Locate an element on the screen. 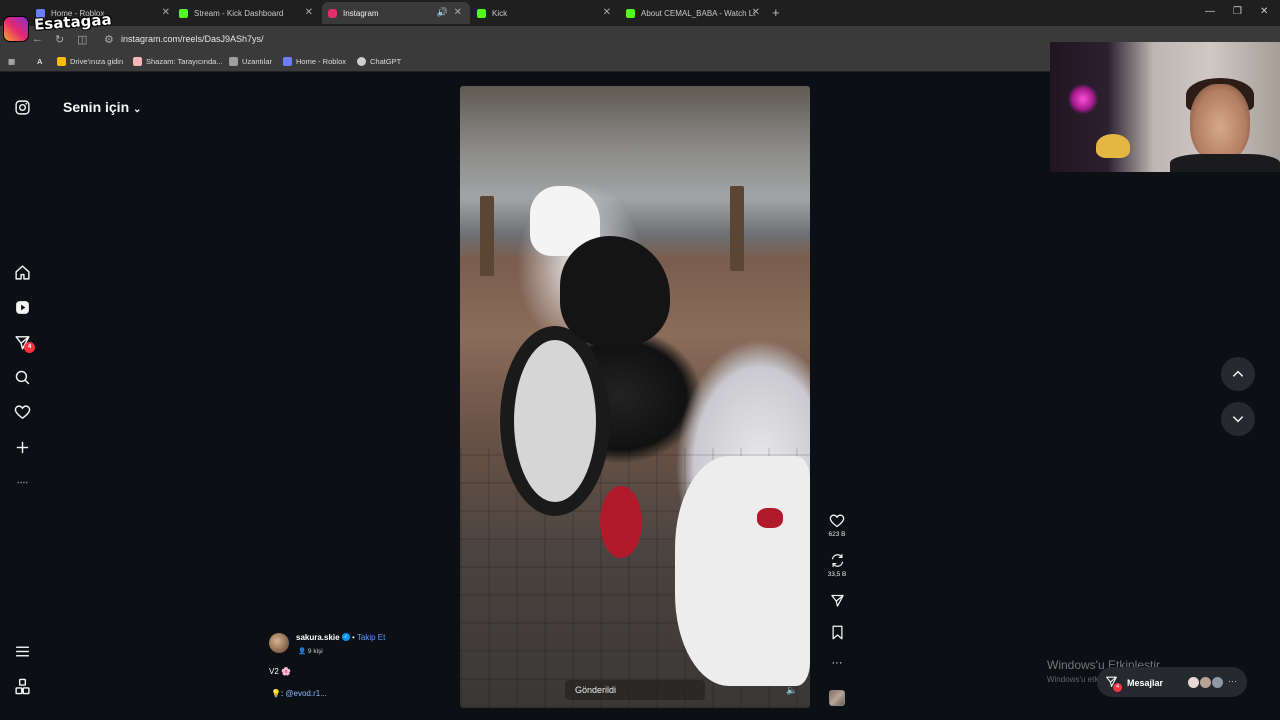  next-reel-button is located at coordinates (1238, 419).